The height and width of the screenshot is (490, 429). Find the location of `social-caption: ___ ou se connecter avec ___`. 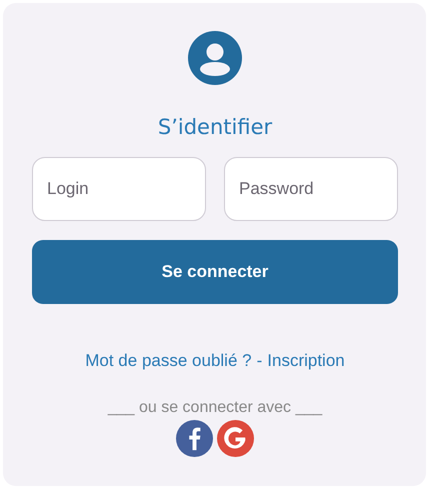

social-caption: ___ ou se connecter avec ___ is located at coordinates (215, 408).